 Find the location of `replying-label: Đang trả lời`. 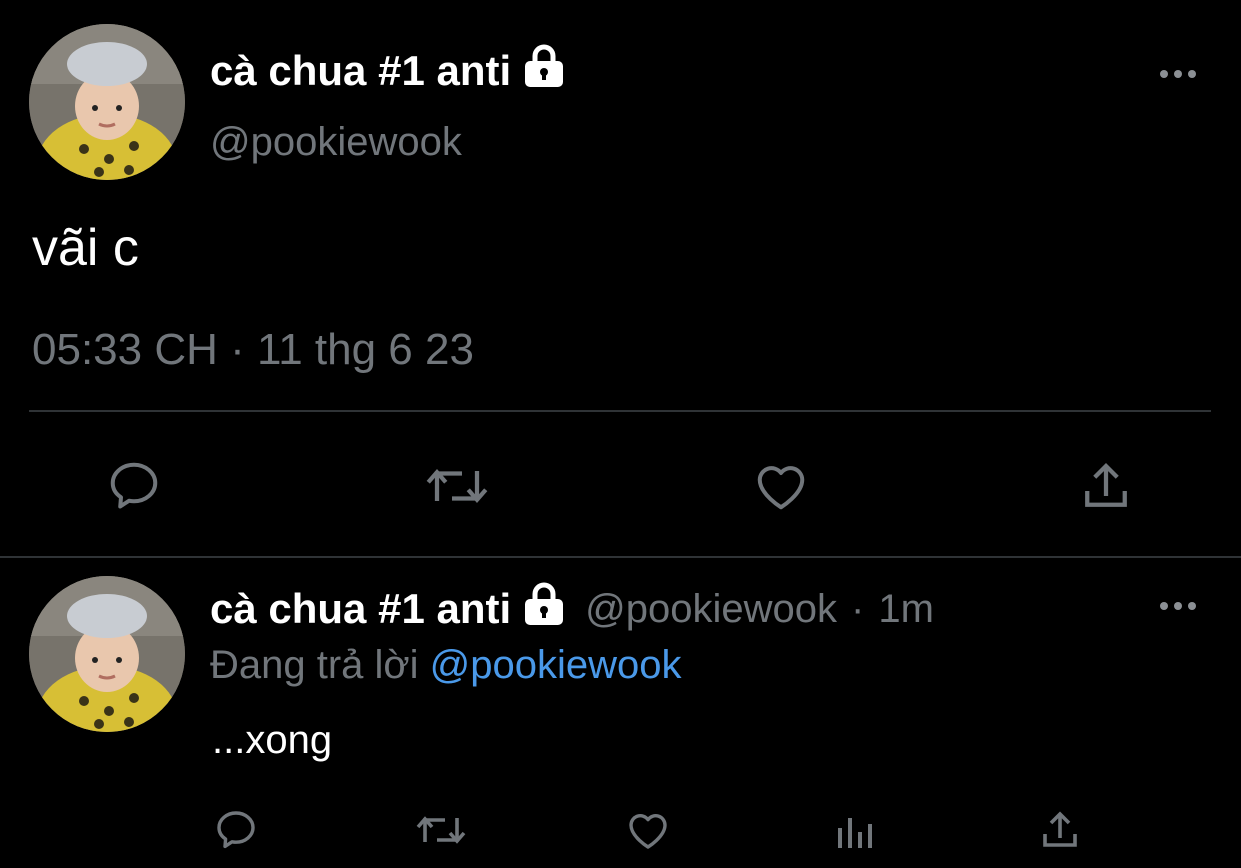

replying-label: Đang trả lời is located at coordinates (314, 665).